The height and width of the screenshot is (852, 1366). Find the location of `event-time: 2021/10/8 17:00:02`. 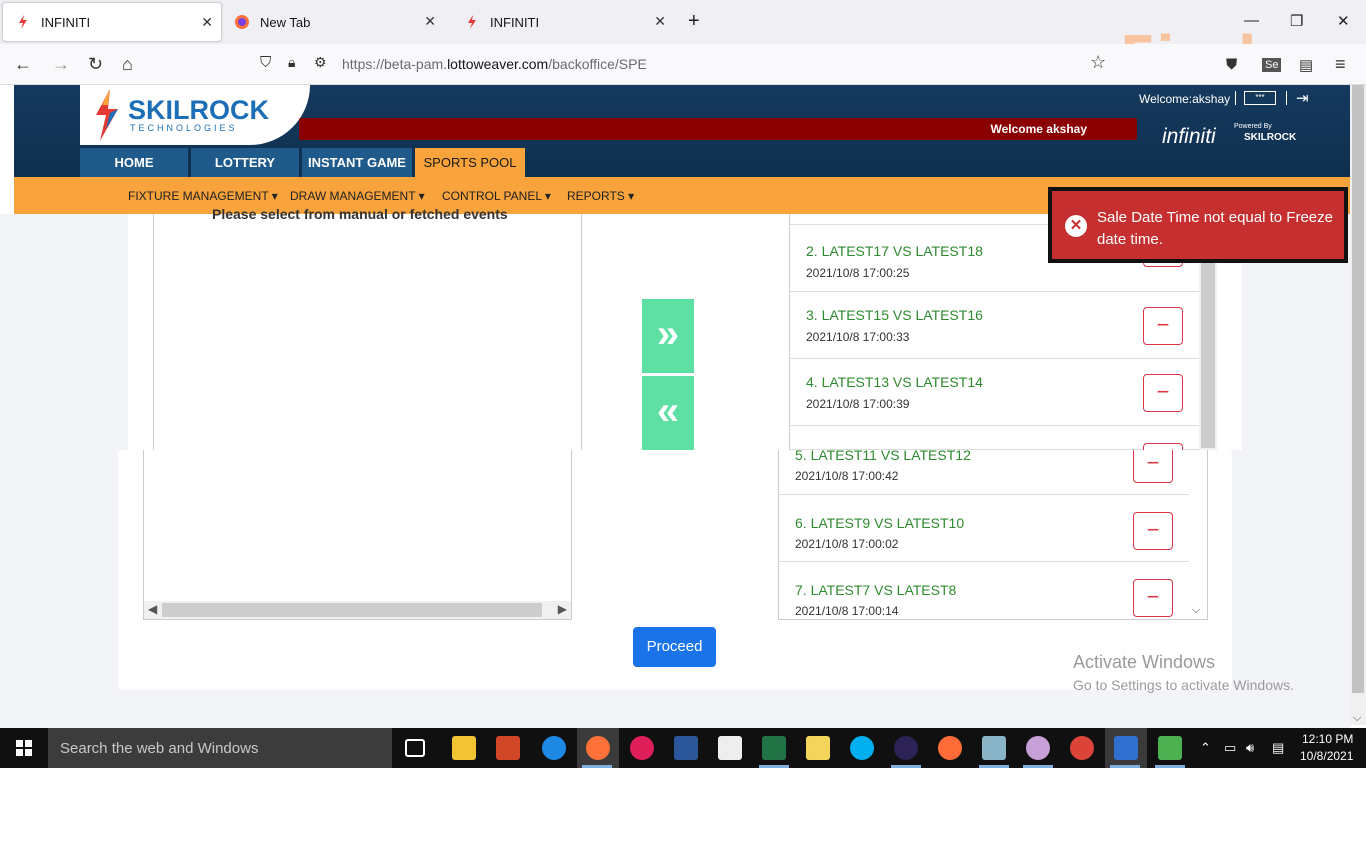

event-time: 2021/10/8 17:00:02 is located at coordinates (847, 544).